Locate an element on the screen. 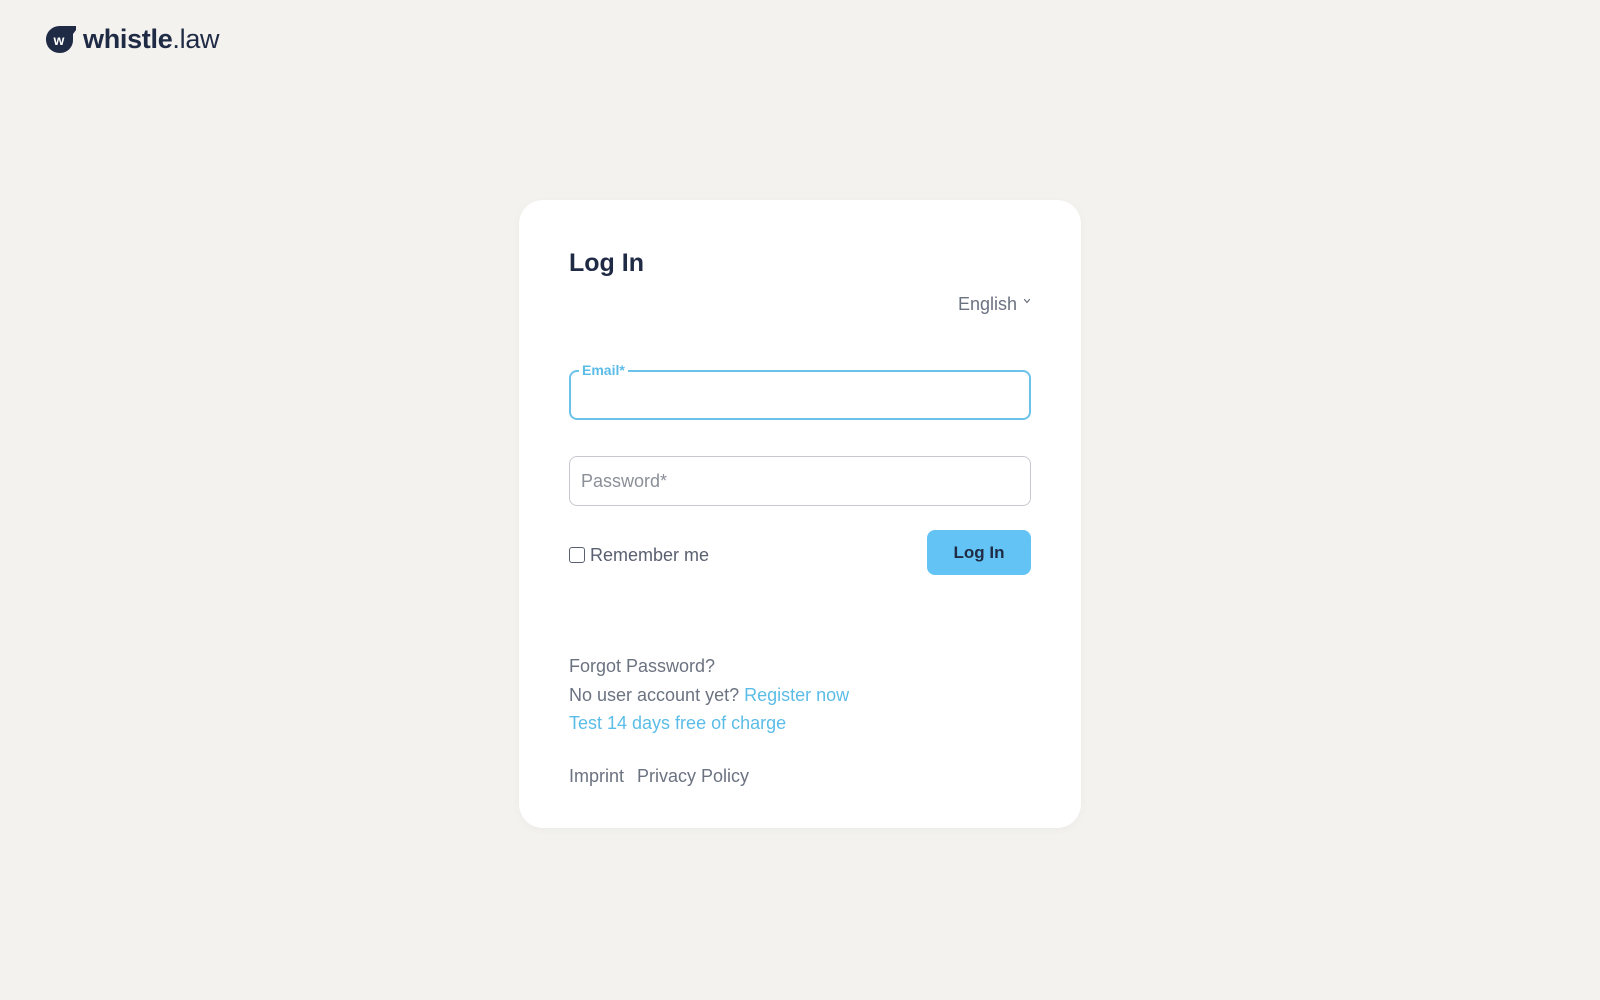 Image resolution: width=1600 pixels, height=1000 pixels. imprint-link: Imprint is located at coordinates (596, 776).